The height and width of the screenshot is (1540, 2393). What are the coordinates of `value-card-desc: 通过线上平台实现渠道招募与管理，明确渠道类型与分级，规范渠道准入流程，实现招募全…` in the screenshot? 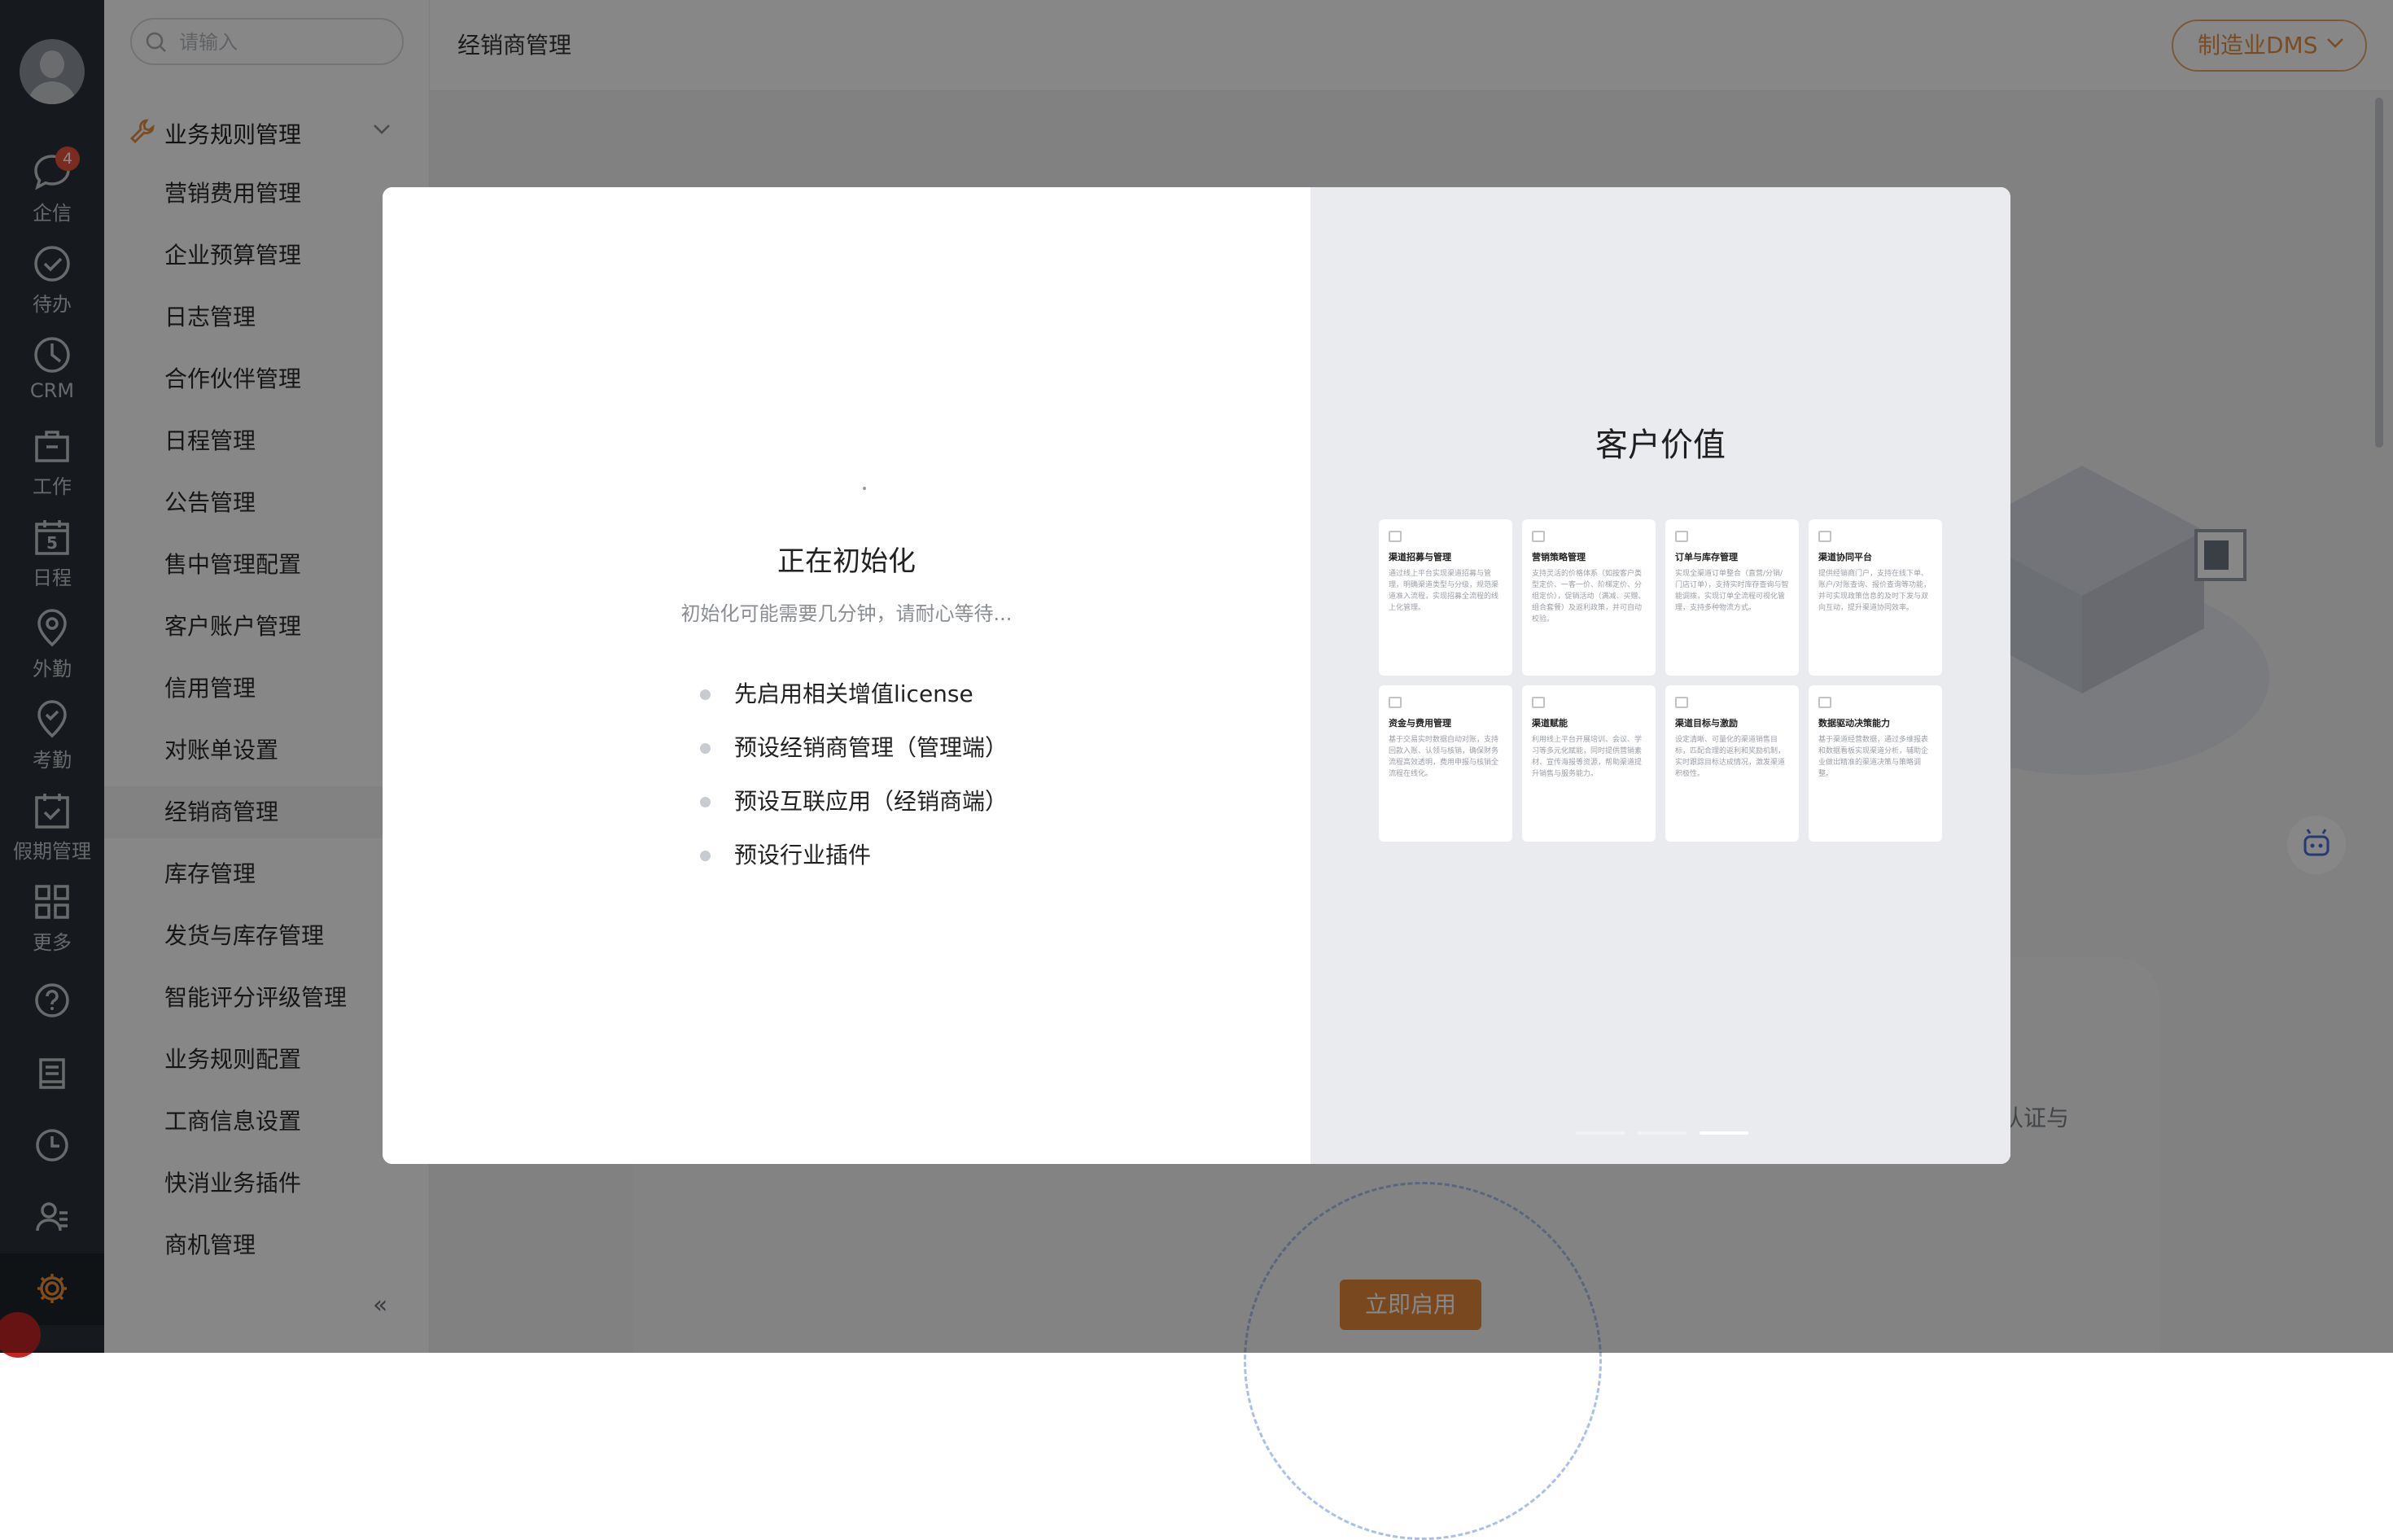 It's located at (1444, 591).